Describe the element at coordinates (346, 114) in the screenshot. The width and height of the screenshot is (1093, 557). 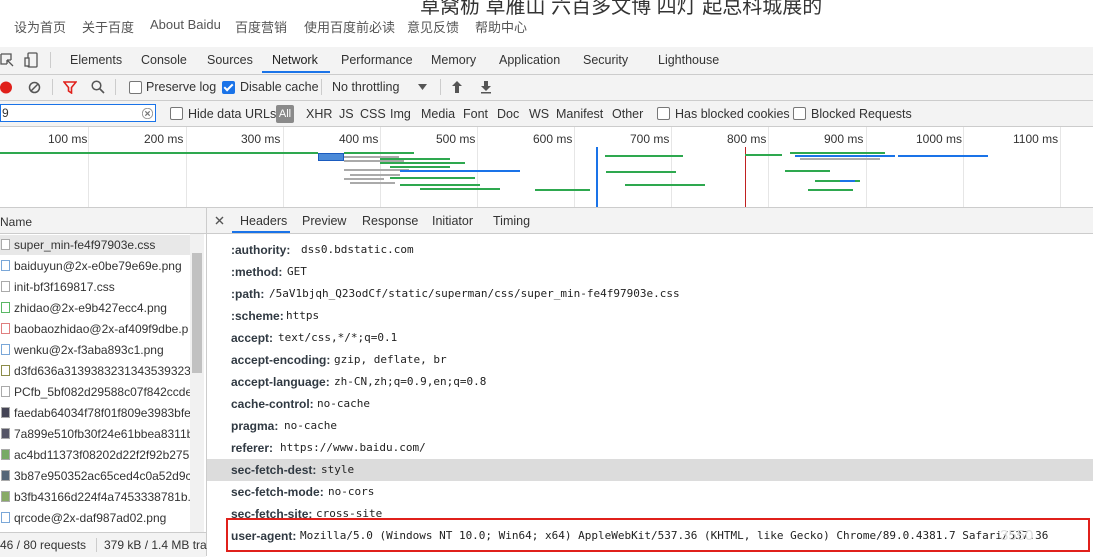
I see `filter-js: JS` at that location.